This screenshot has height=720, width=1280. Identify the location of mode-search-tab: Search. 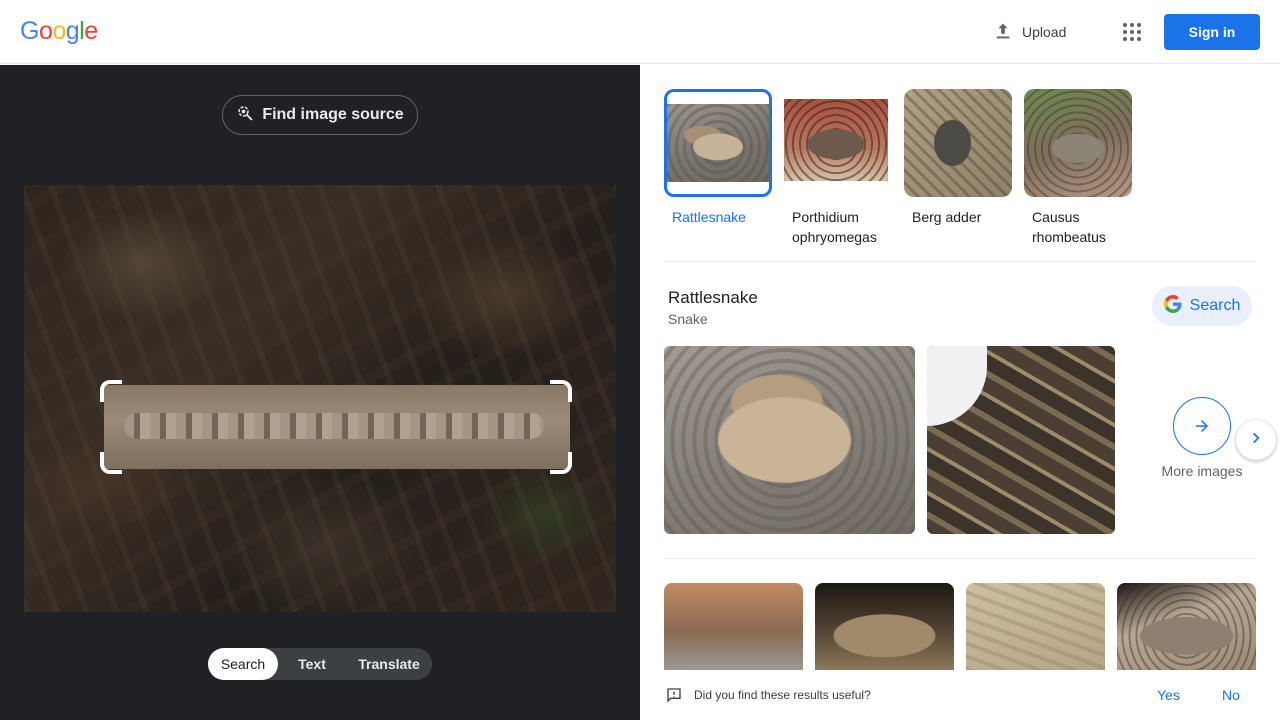
(243, 664).